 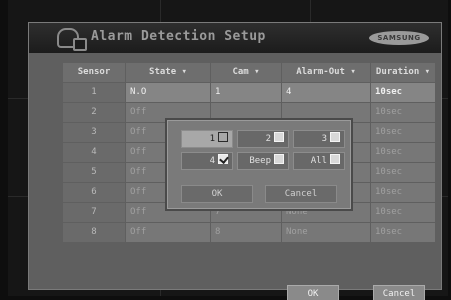 I want to click on alarm-option-label: 2, so click(x=268, y=139).